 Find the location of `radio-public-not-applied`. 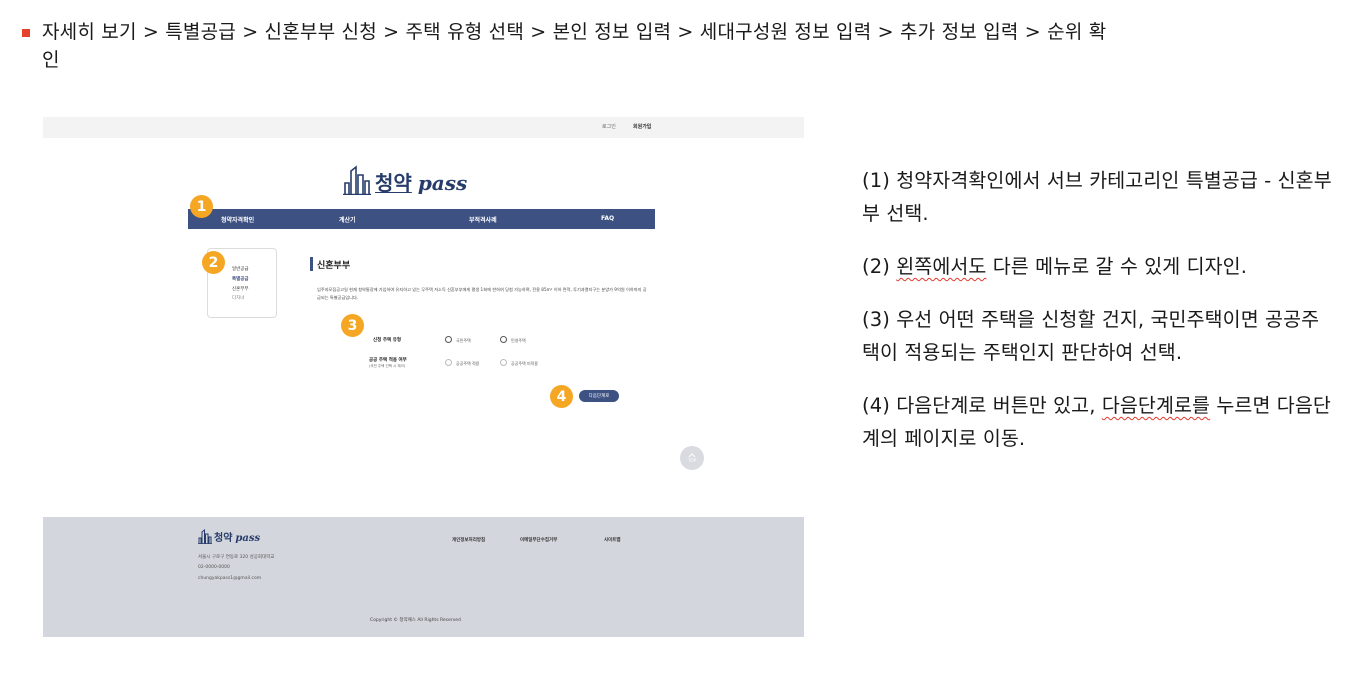

radio-public-not-applied is located at coordinates (503, 362).